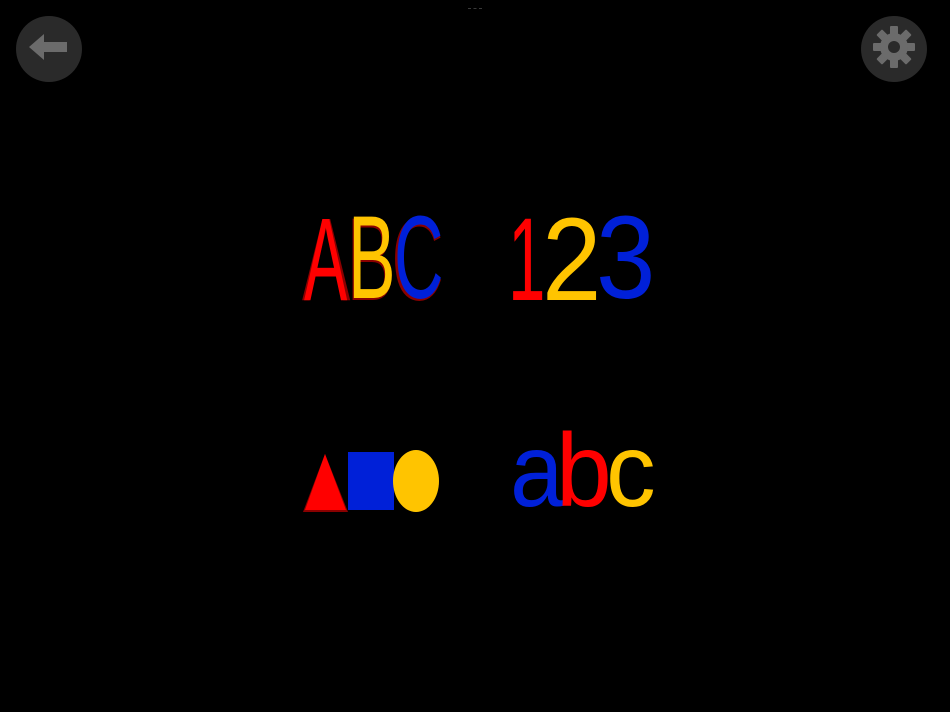 This screenshot has width=950, height=712. I want to click on circle-shape, so click(416, 481).